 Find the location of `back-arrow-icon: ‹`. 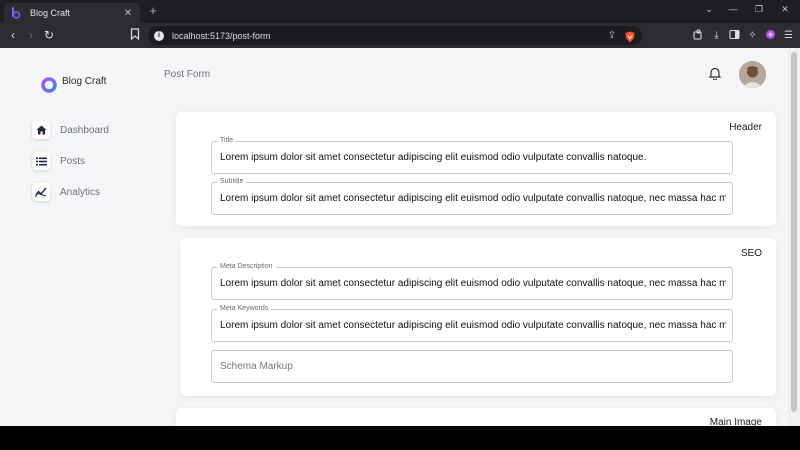

back-arrow-icon: ‹ is located at coordinates (13, 35).